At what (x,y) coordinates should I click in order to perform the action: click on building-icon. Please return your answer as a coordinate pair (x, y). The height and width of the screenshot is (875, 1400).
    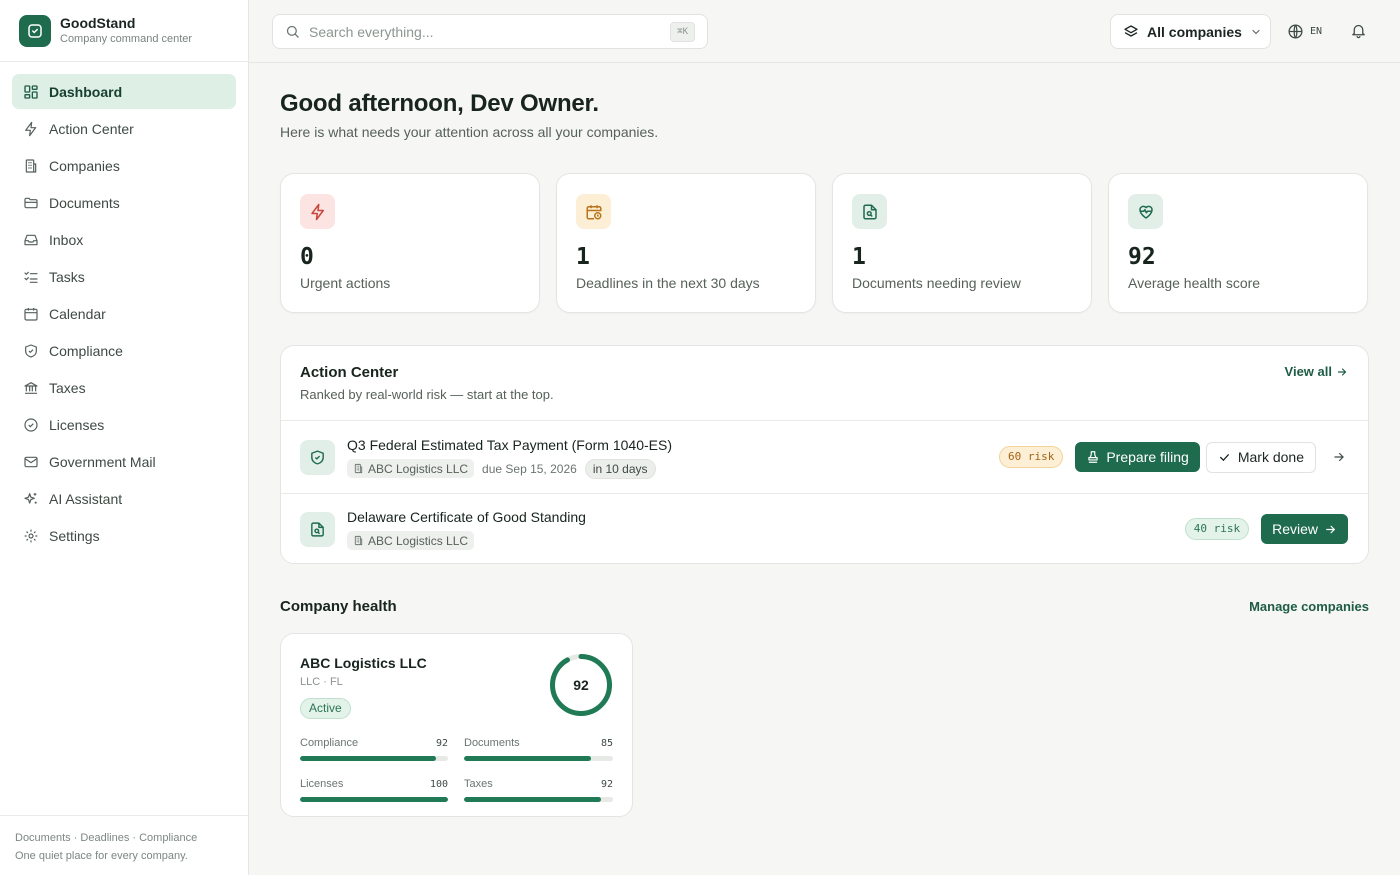
    Looking at the image, I should click on (31, 165).